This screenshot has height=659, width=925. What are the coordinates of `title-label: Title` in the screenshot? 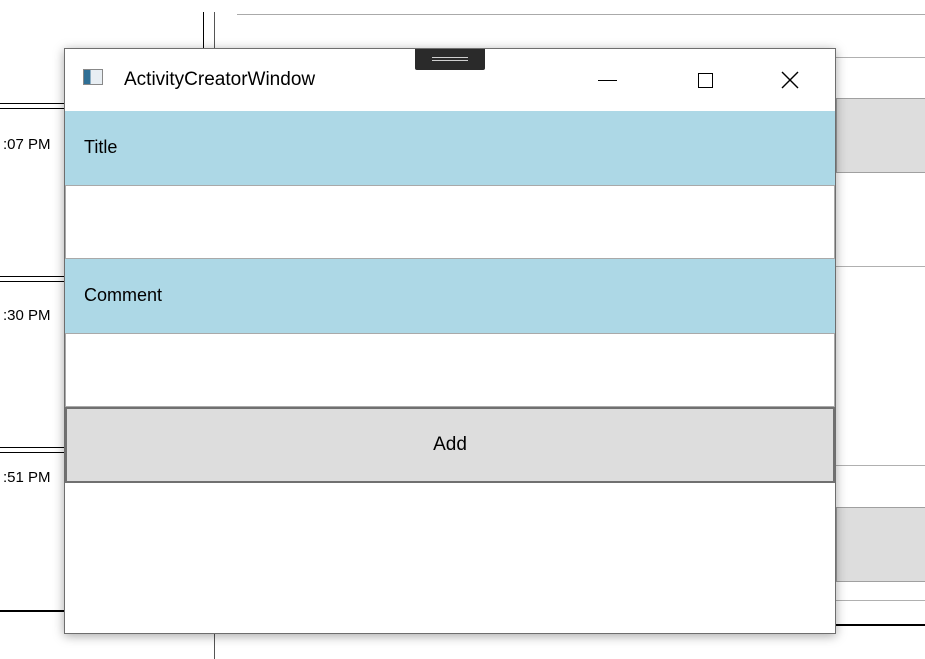 It's located at (101, 147).